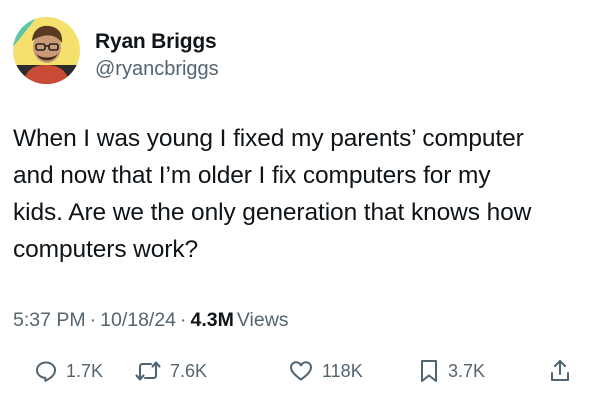 The width and height of the screenshot is (600, 417). I want to click on like-icon, so click(301, 371).